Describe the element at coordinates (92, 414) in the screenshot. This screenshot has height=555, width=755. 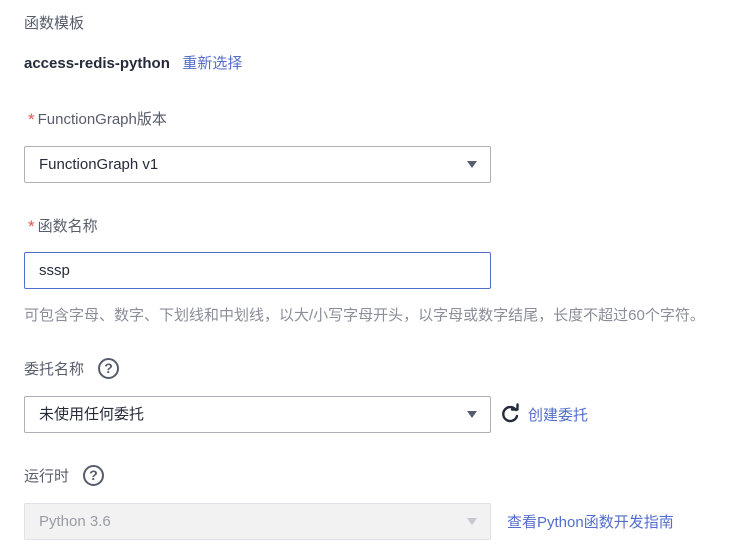
I see `agency-select-value: 未使用任何委托` at that location.